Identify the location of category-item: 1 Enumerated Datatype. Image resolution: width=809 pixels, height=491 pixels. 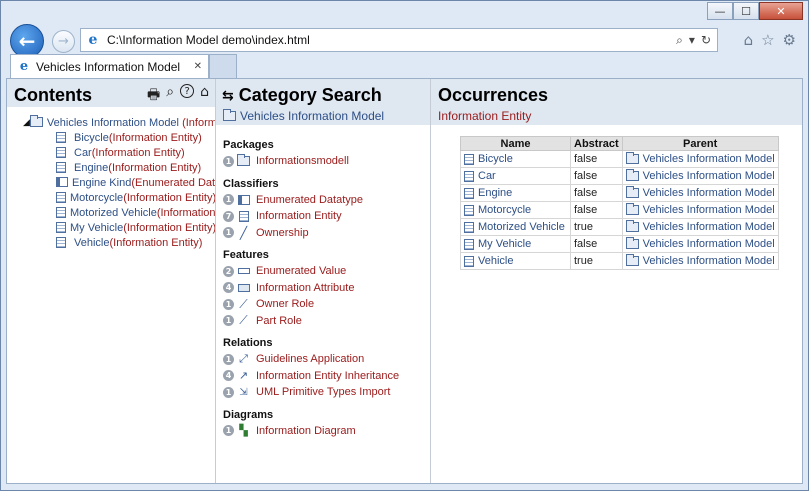
(326, 200).